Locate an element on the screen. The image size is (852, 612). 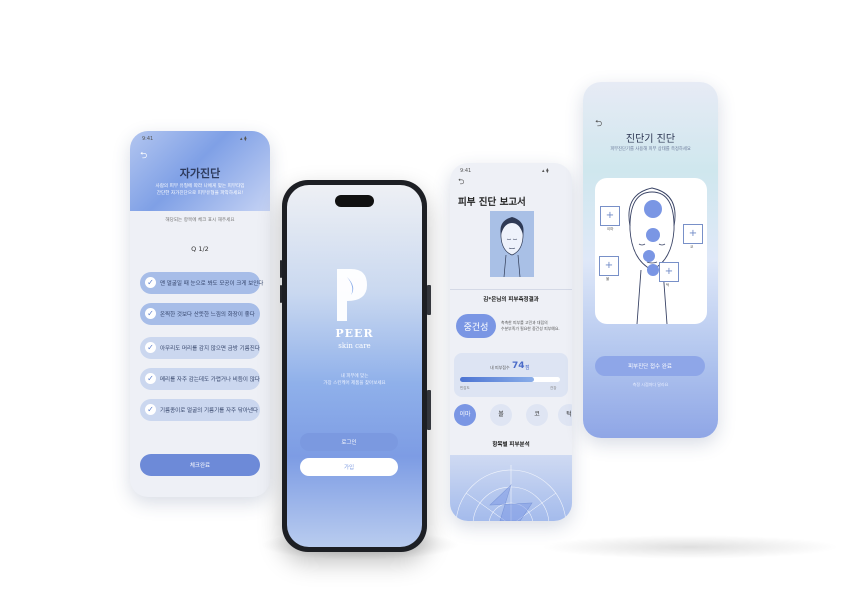
zone-label-nose: 코 is located at coordinates (692, 247).